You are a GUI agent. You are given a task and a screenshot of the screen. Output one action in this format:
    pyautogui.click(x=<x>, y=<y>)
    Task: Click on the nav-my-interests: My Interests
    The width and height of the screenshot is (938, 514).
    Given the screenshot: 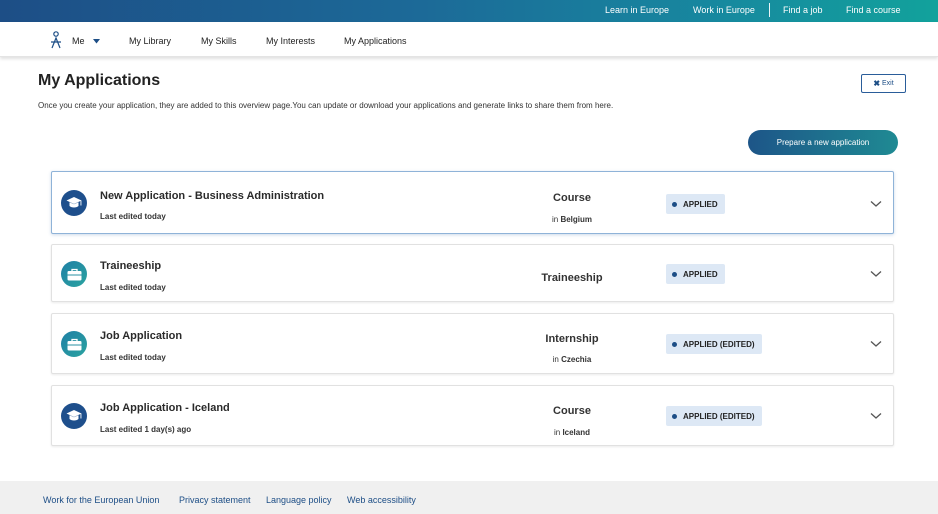 What is the action you would take?
    pyautogui.click(x=290, y=41)
    